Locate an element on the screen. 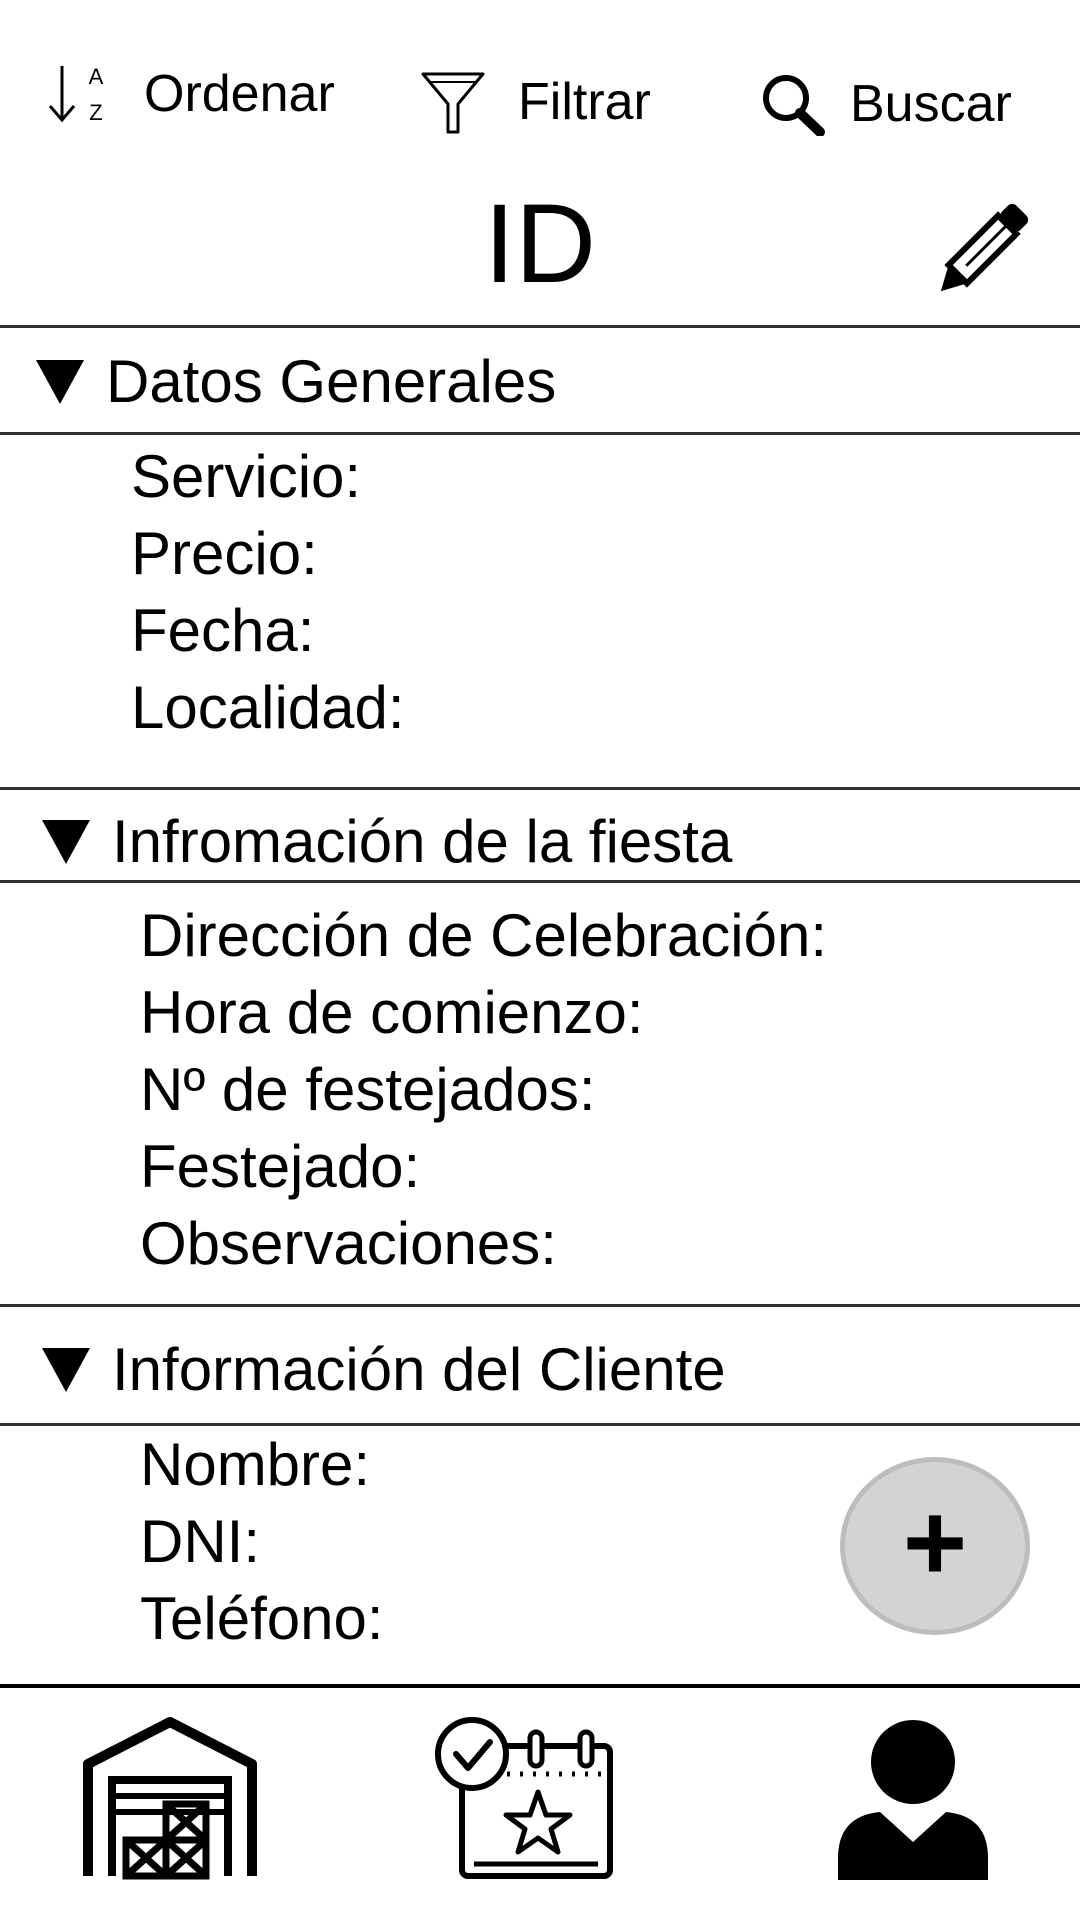 The height and width of the screenshot is (1920, 1080). field-hora: Hora de comienzo: is located at coordinates (392, 1012).